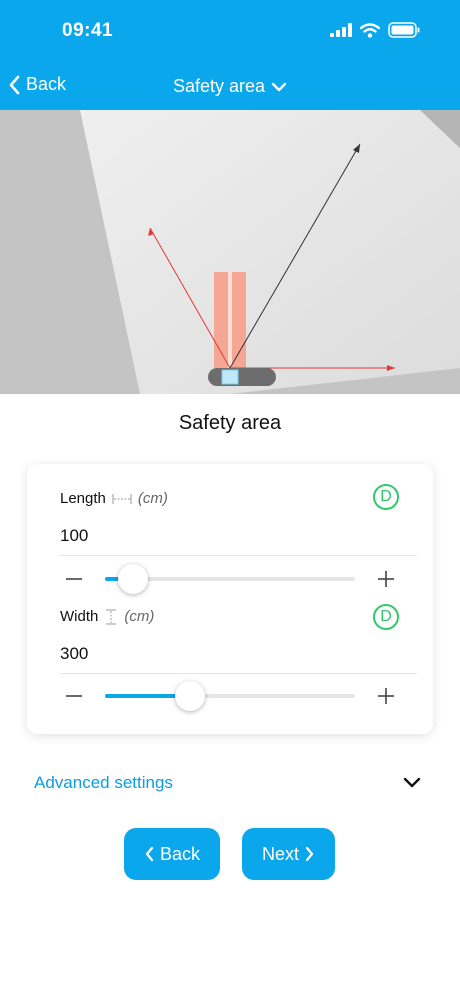  I want to click on advanced-settings-toggle: Advanced settings, so click(103, 783).